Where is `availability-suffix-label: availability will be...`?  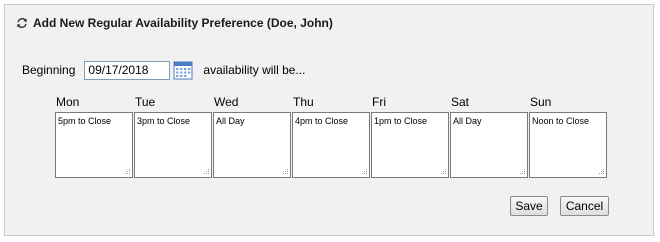 availability-suffix-label: availability will be... is located at coordinates (254, 70).